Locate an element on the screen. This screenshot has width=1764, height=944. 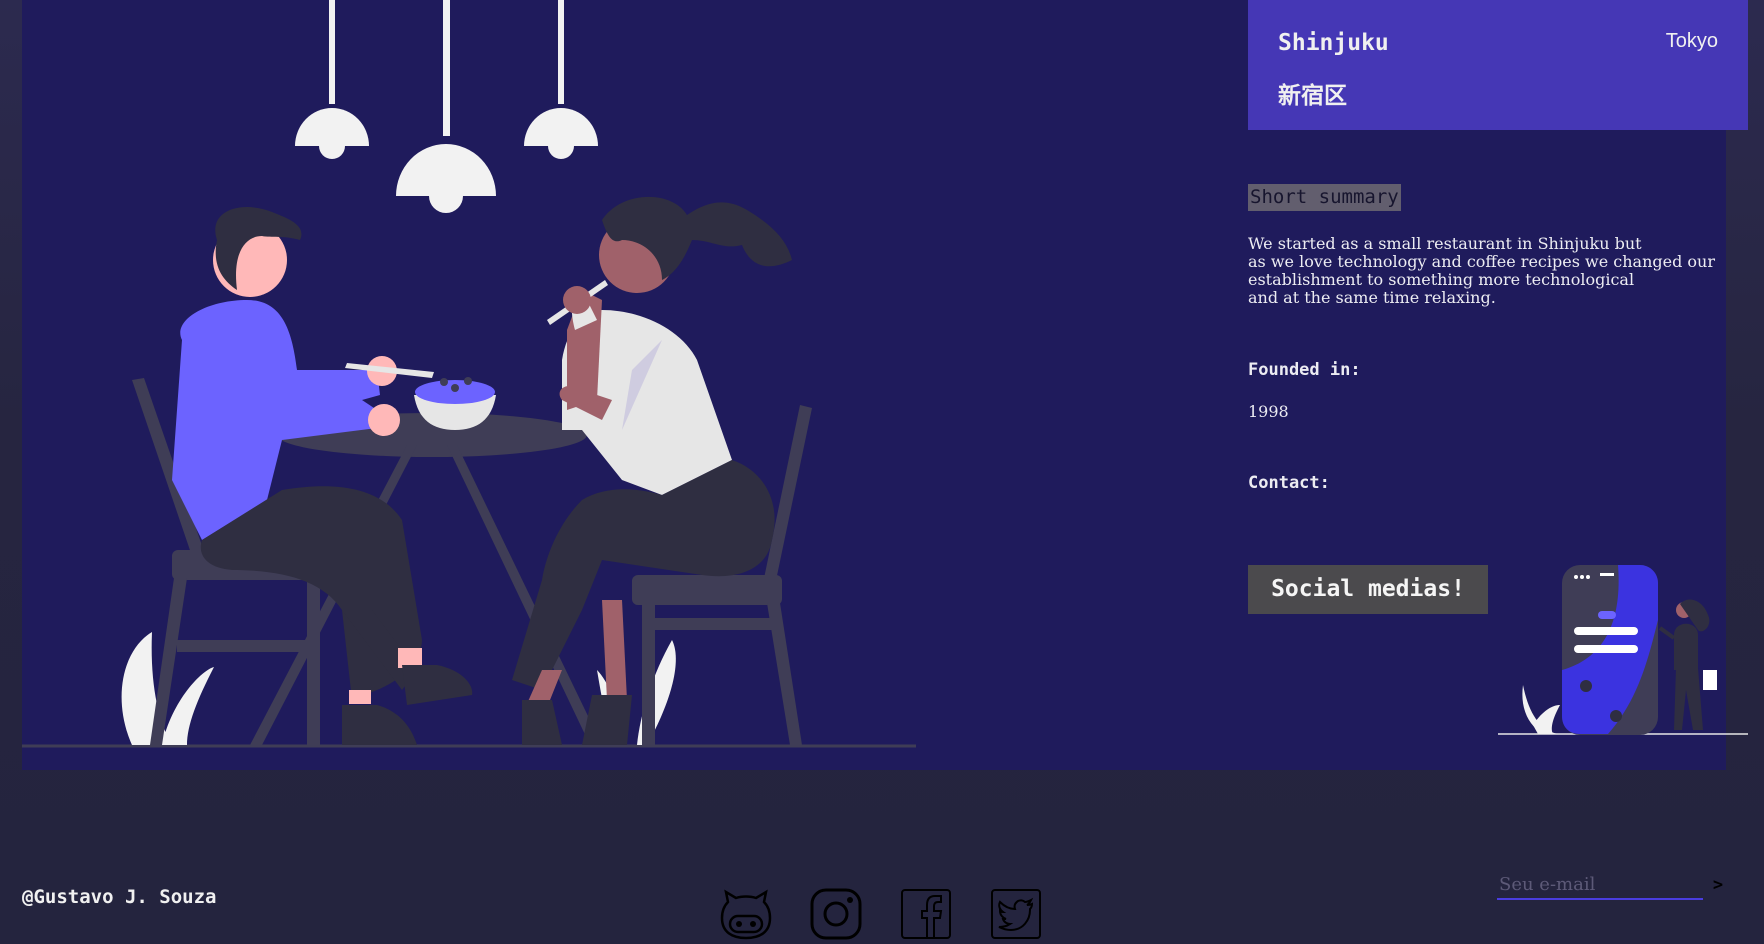
summary-heading: Short summary is located at coordinates (1324, 197).